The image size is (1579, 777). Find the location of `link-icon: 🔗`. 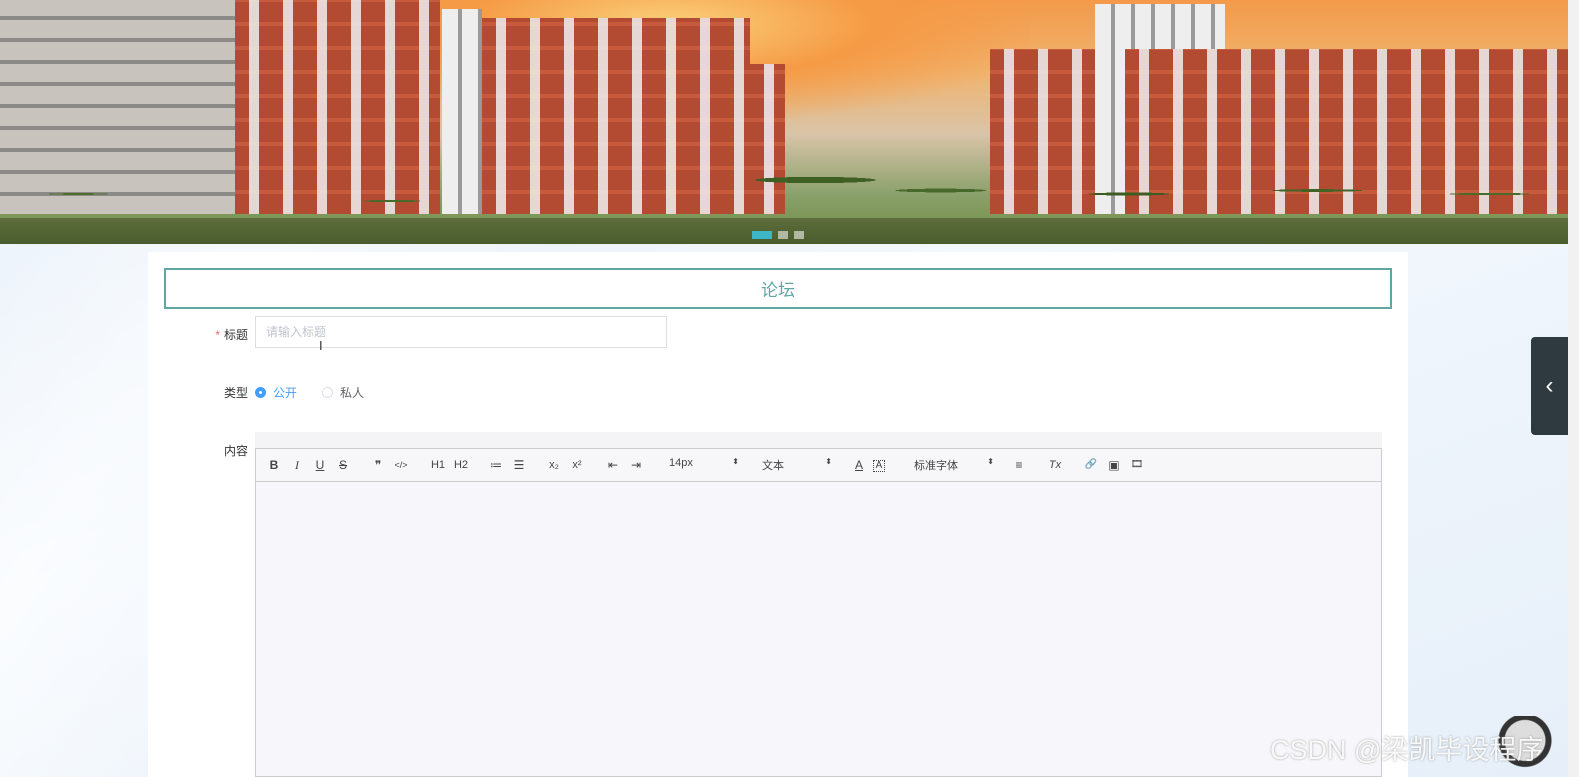

link-icon: 🔗 is located at coordinates (1091, 465).